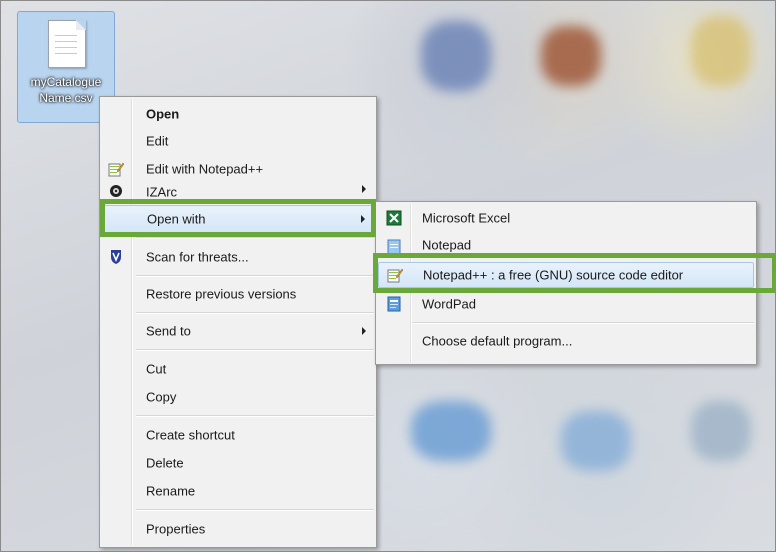 The image size is (776, 552). What do you see at coordinates (449, 304) in the screenshot?
I see `submenu-item-label: WordPad` at bounding box center [449, 304].